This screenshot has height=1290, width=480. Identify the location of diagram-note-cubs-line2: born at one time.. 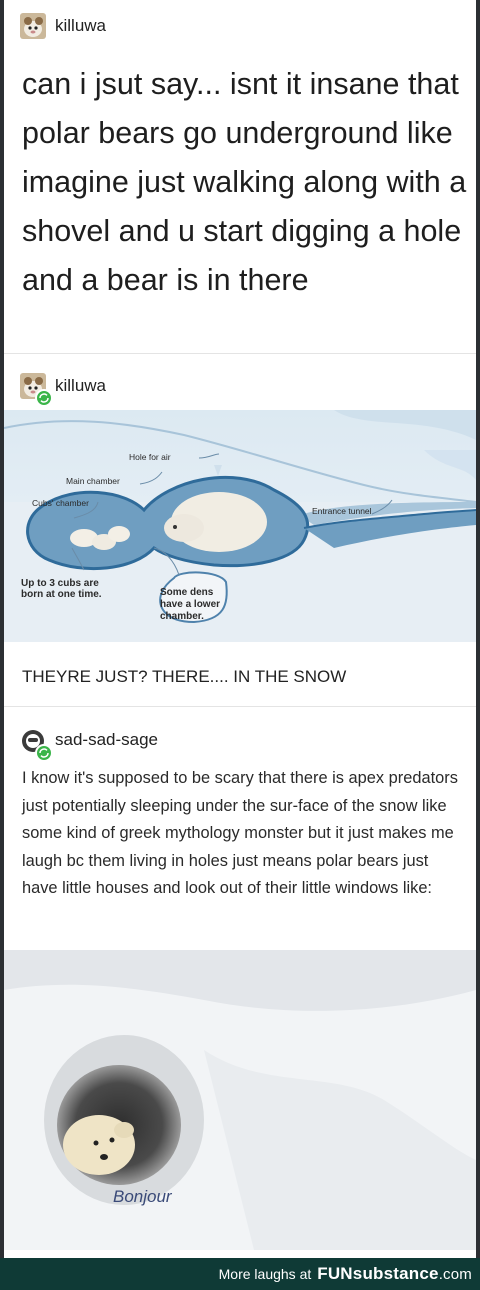
(61, 594).